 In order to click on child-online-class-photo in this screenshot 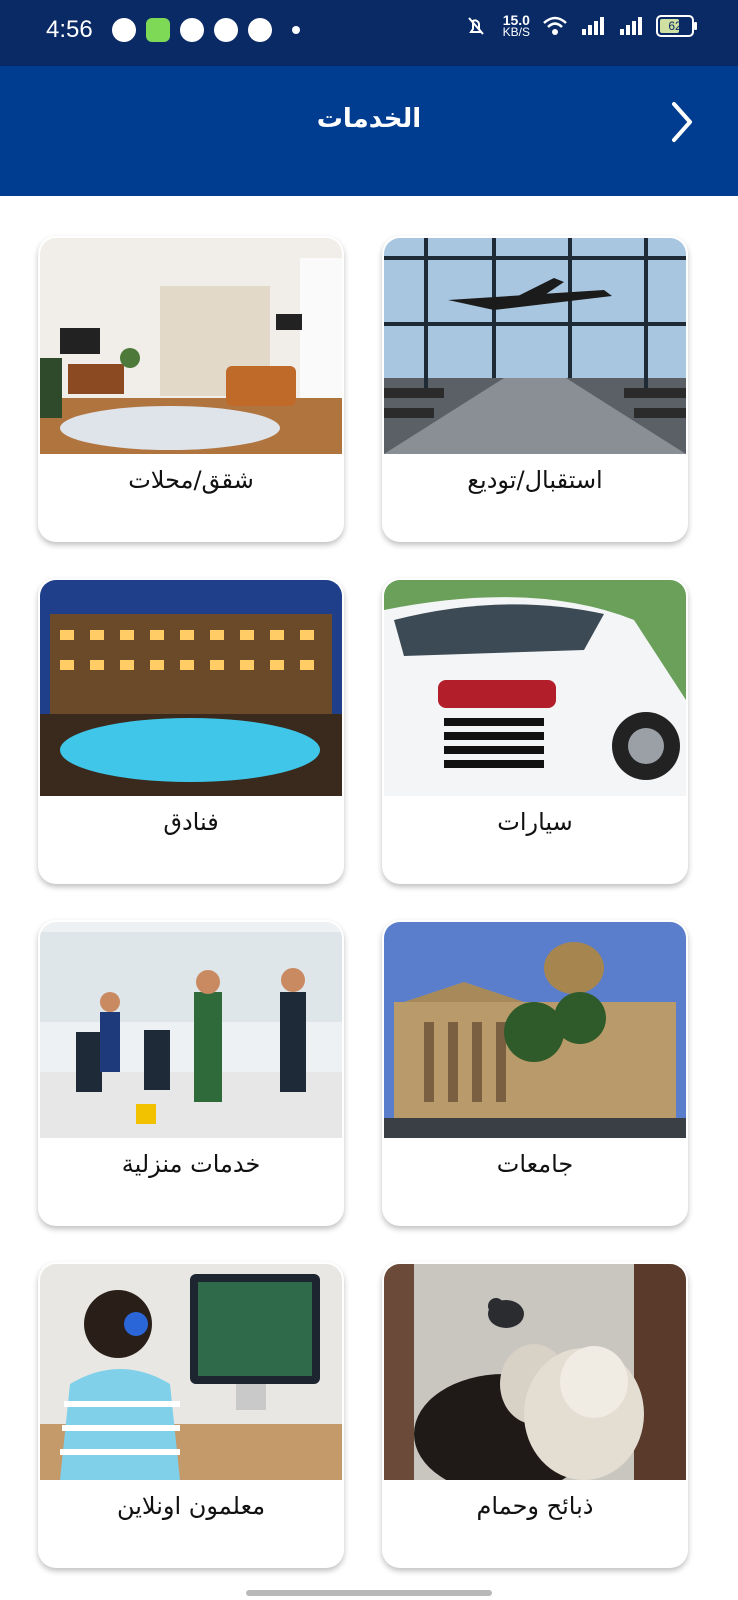, I will do `click(191, 1372)`.